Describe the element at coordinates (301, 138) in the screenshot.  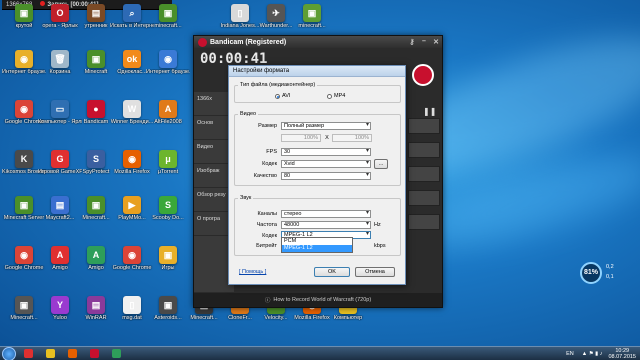
I see `width-percent-input: 100%` at that location.